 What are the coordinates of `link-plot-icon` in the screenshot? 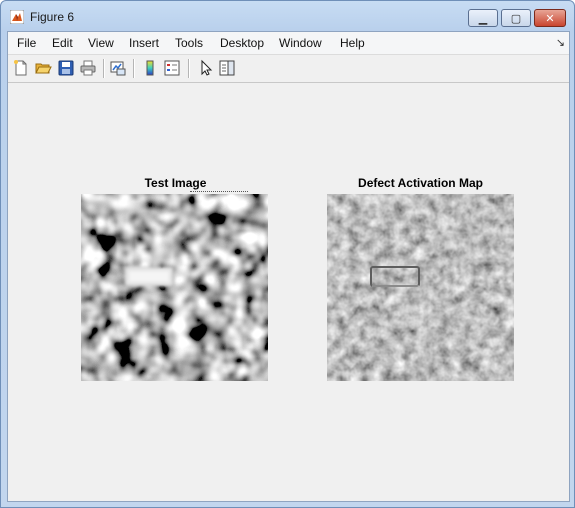 It's located at (118, 68).